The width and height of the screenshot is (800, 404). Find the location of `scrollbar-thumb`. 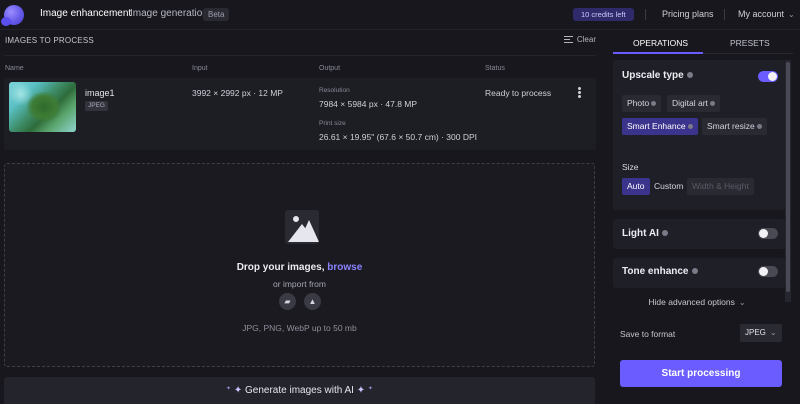

scrollbar-thumb is located at coordinates (788, 177).